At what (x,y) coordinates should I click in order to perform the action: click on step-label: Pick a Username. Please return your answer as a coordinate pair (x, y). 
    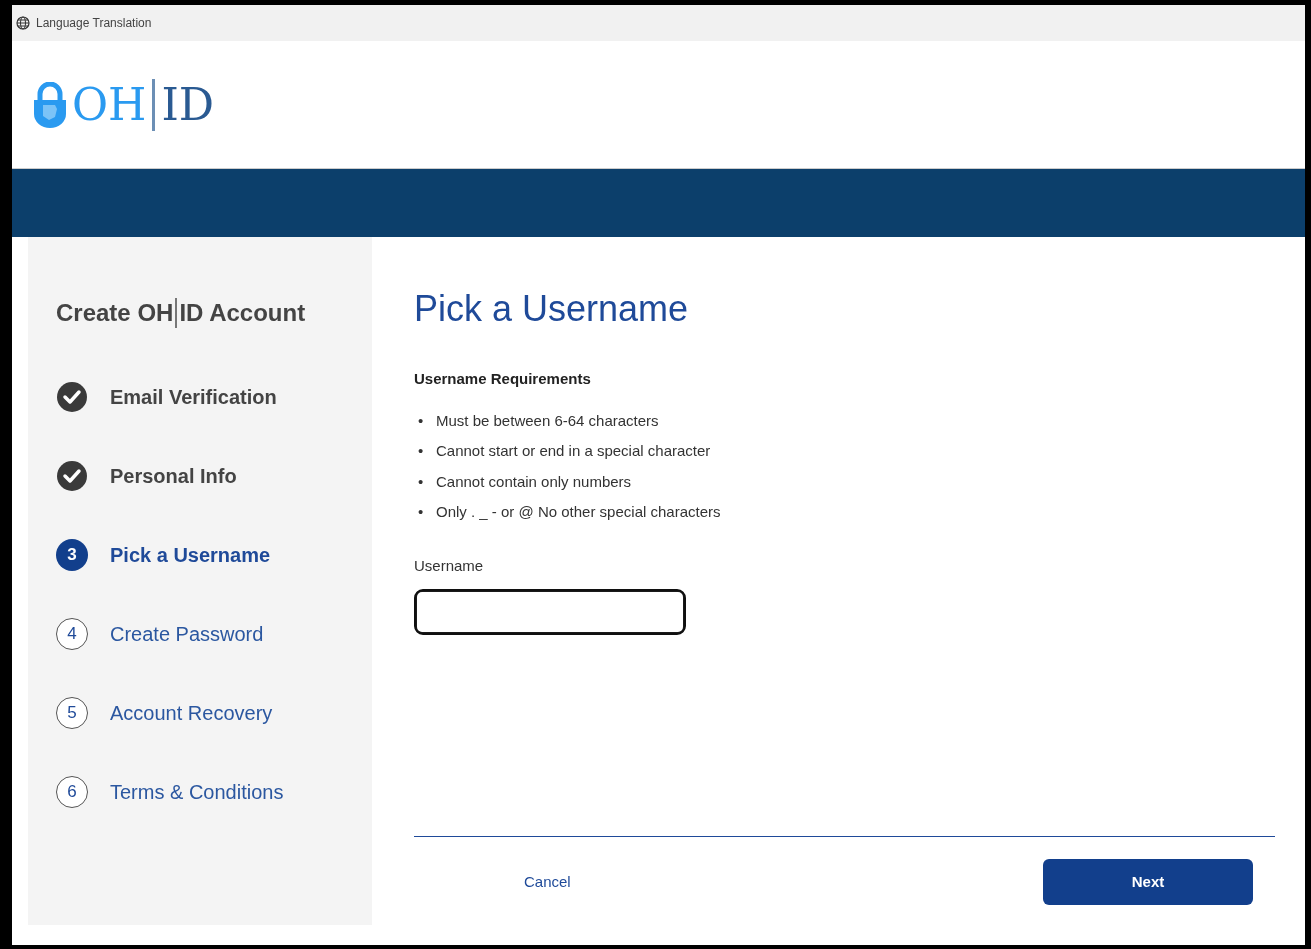
    Looking at the image, I should click on (190, 555).